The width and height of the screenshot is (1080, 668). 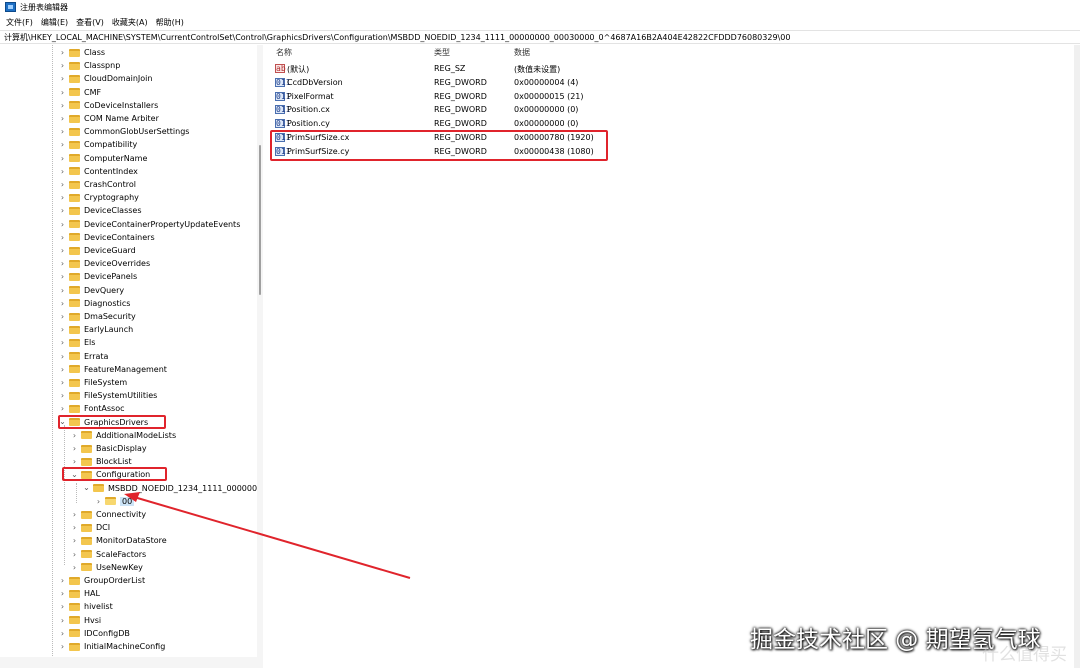 I want to click on arrow-shaft, so click(x=272, y=537).